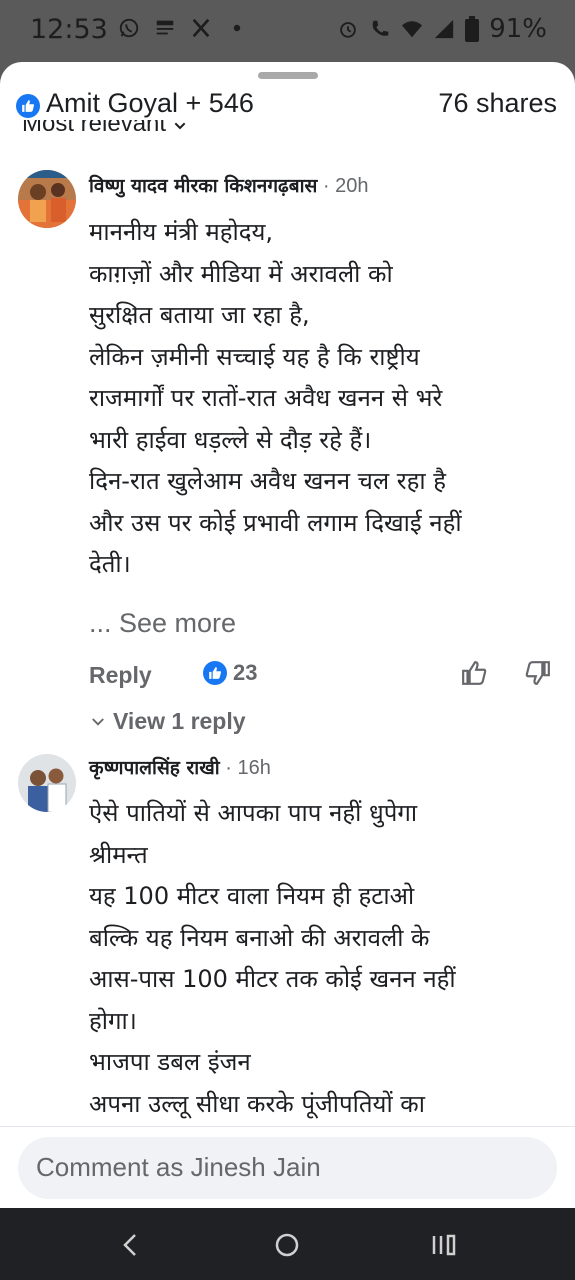 This screenshot has width=575, height=1280. What do you see at coordinates (165, 27) in the screenshot?
I see `news-app-icon` at bounding box center [165, 27].